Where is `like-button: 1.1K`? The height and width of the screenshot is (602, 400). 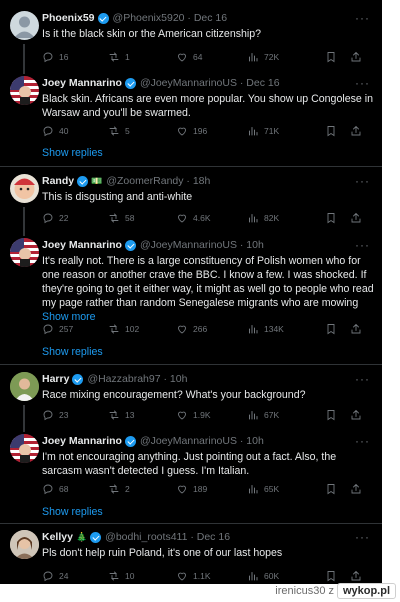
like-button: 1.1K is located at coordinates (193, 576).